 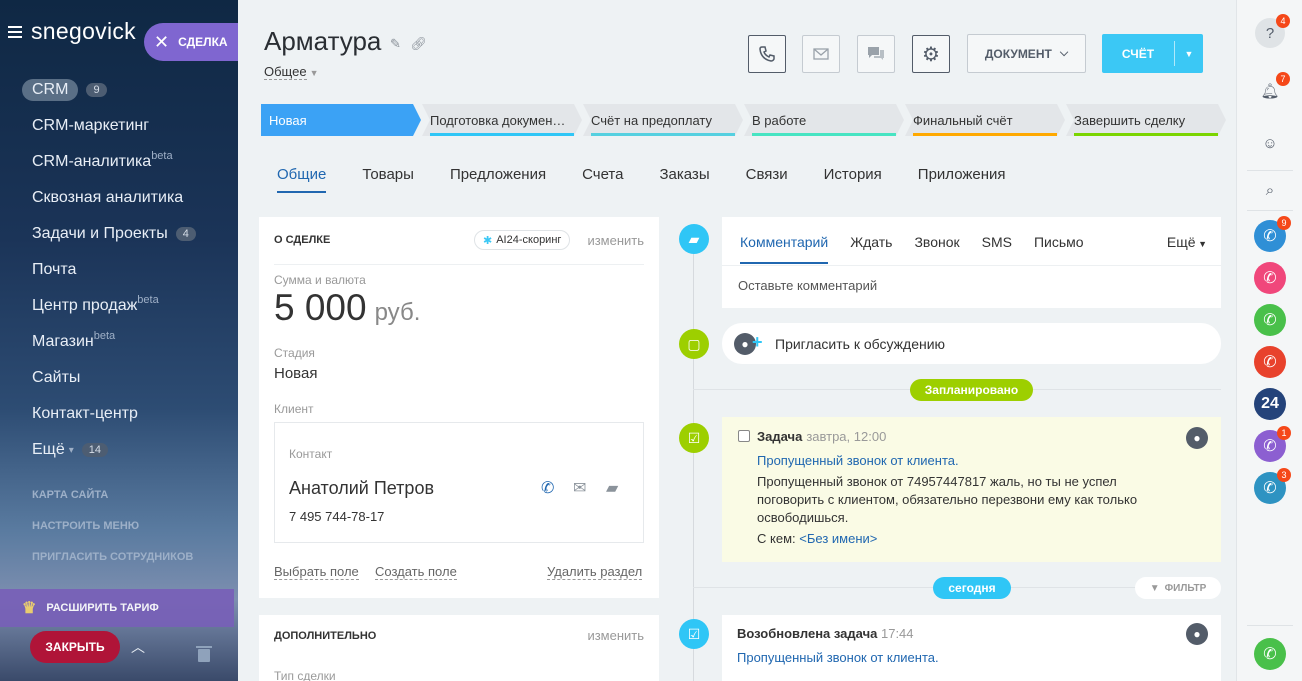 I want to click on link-icon: 🔗︎, so click(x=419, y=43).